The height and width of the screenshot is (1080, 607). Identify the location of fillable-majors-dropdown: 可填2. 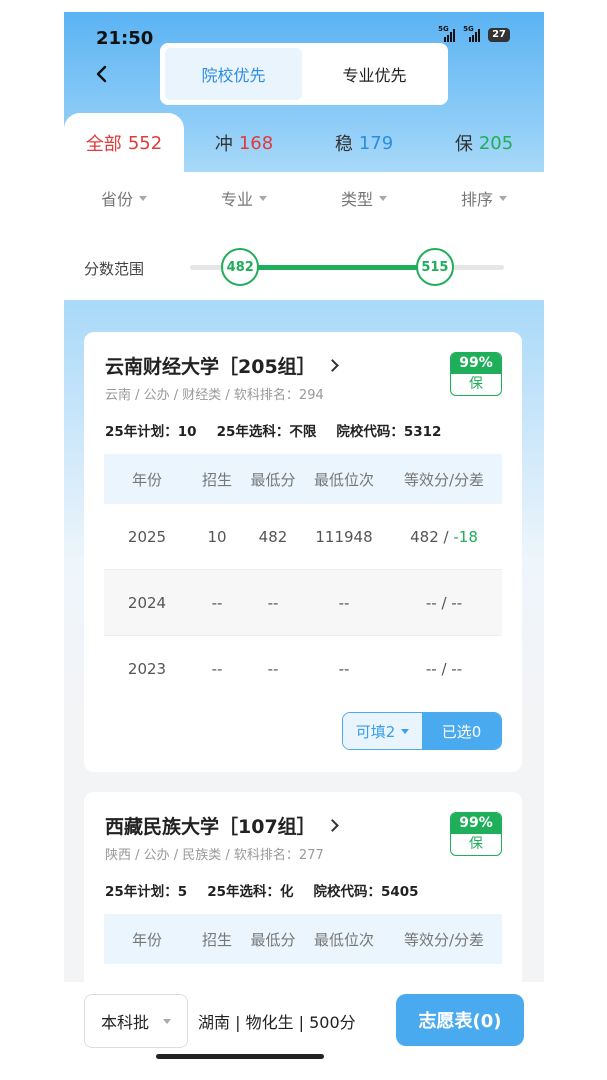
(382, 731).